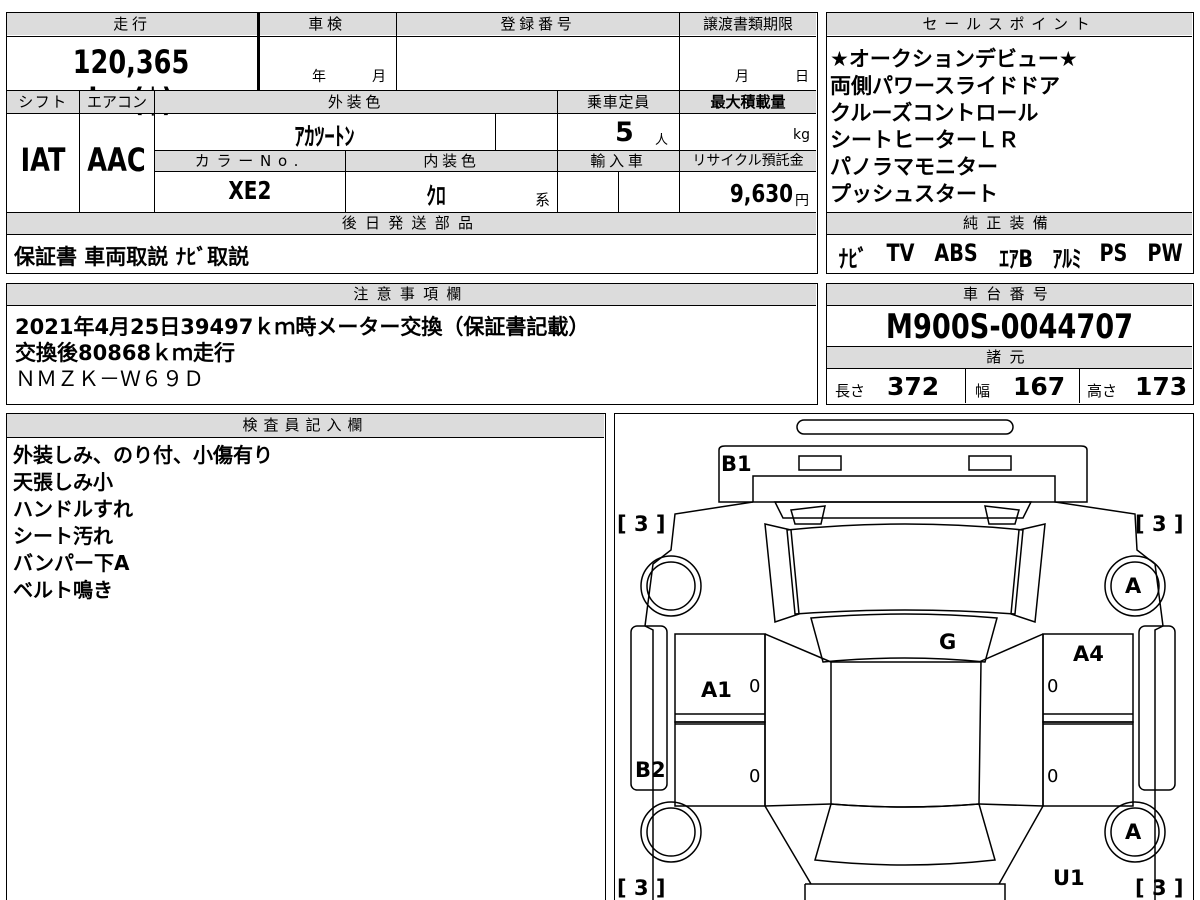 The height and width of the screenshot is (900, 1200). What do you see at coordinates (853, 259) in the screenshot?
I see `equipment-item: ﾅﾋﾞ` at bounding box center [853, 259].